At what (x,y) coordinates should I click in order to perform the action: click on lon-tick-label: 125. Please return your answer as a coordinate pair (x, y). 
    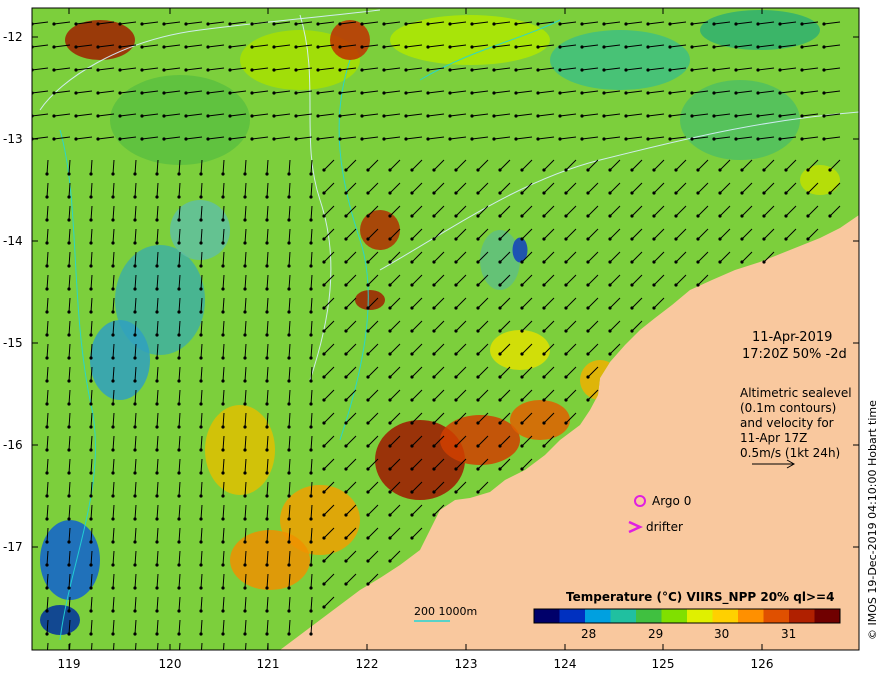
    Looking at the image, I should click on (663, 664).